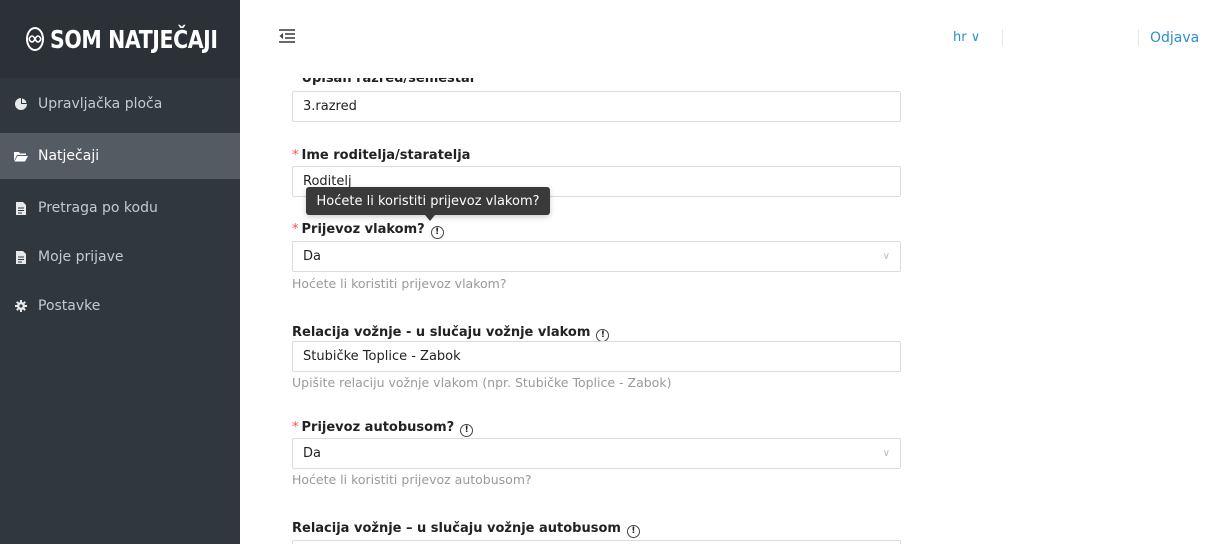 The width and height of the screenshot is (1210, 544). Describe the element at coordinates (1174, 38) in the screenshot. I see `logout-link: Odjava` at that location.